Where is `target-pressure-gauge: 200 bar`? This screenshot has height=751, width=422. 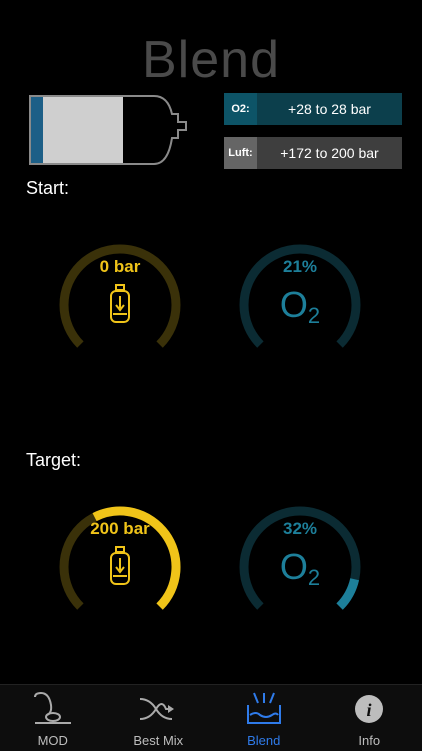
target-pressure-gauge: 200 bar is located at coordinates (120, 567).